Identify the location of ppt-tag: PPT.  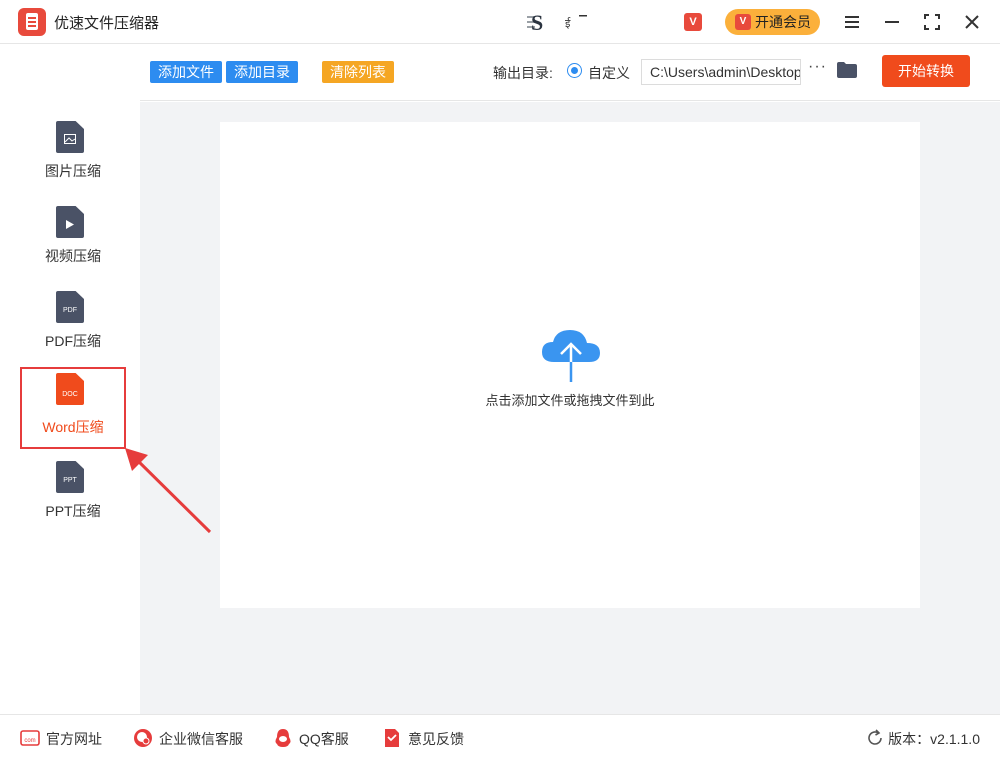
(70, 480).